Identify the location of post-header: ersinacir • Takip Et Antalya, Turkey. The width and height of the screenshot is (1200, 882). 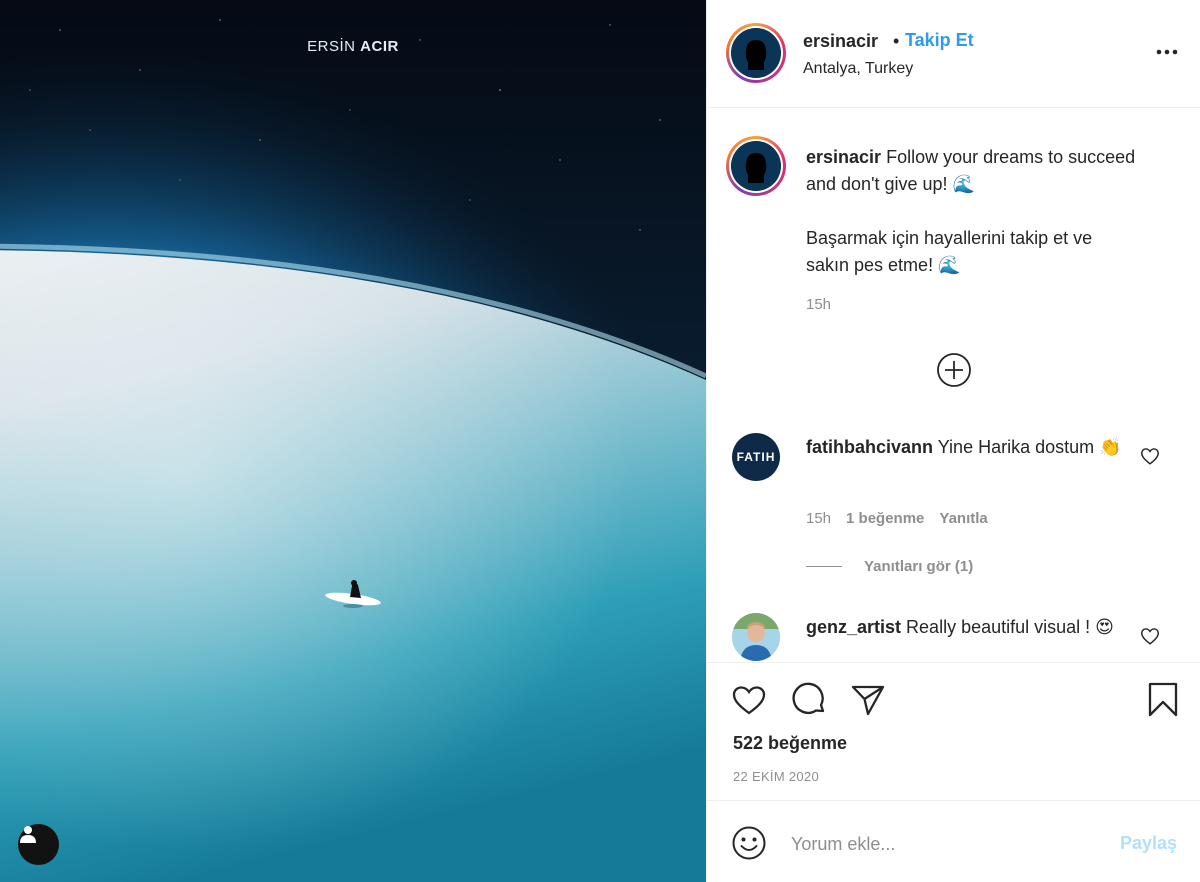
(953, 54).